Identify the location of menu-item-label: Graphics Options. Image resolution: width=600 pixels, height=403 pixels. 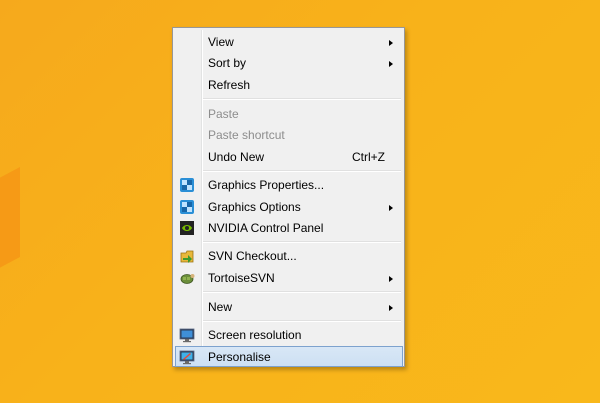
(254, 207).